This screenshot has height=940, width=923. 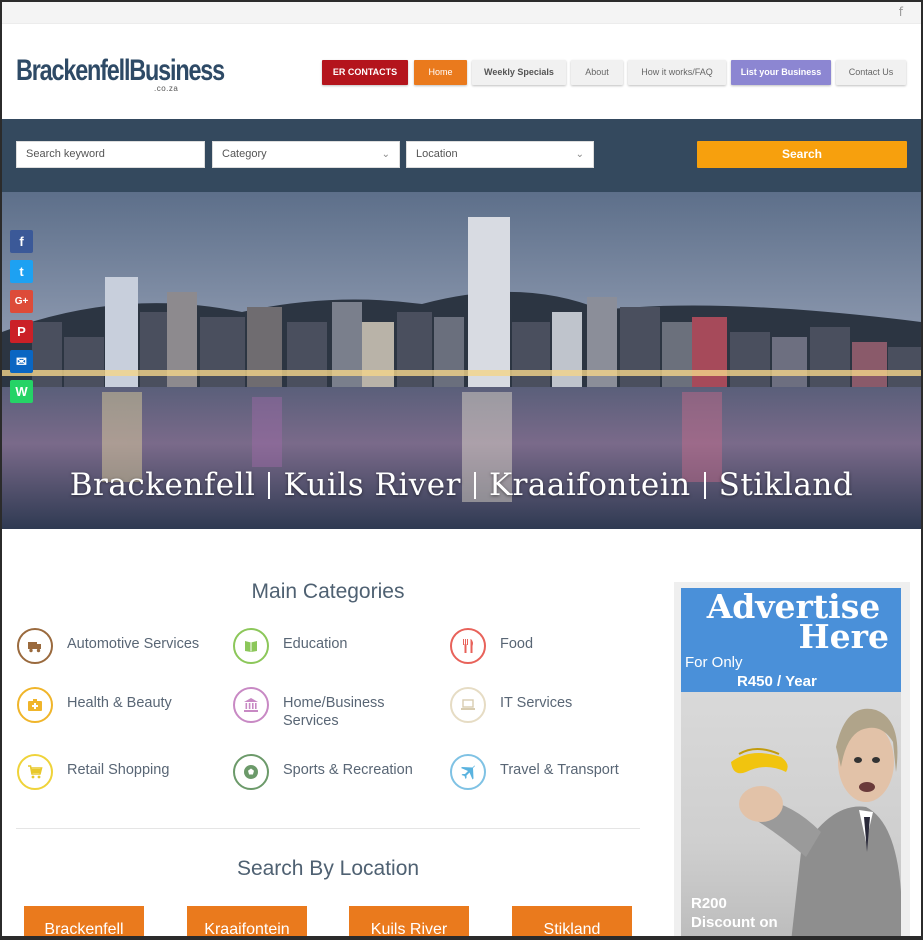 What do you see at coordinates (328, 591) in the screenshot?
I see `main-categories-title: Main Categories` at bounding box center [328, 591].